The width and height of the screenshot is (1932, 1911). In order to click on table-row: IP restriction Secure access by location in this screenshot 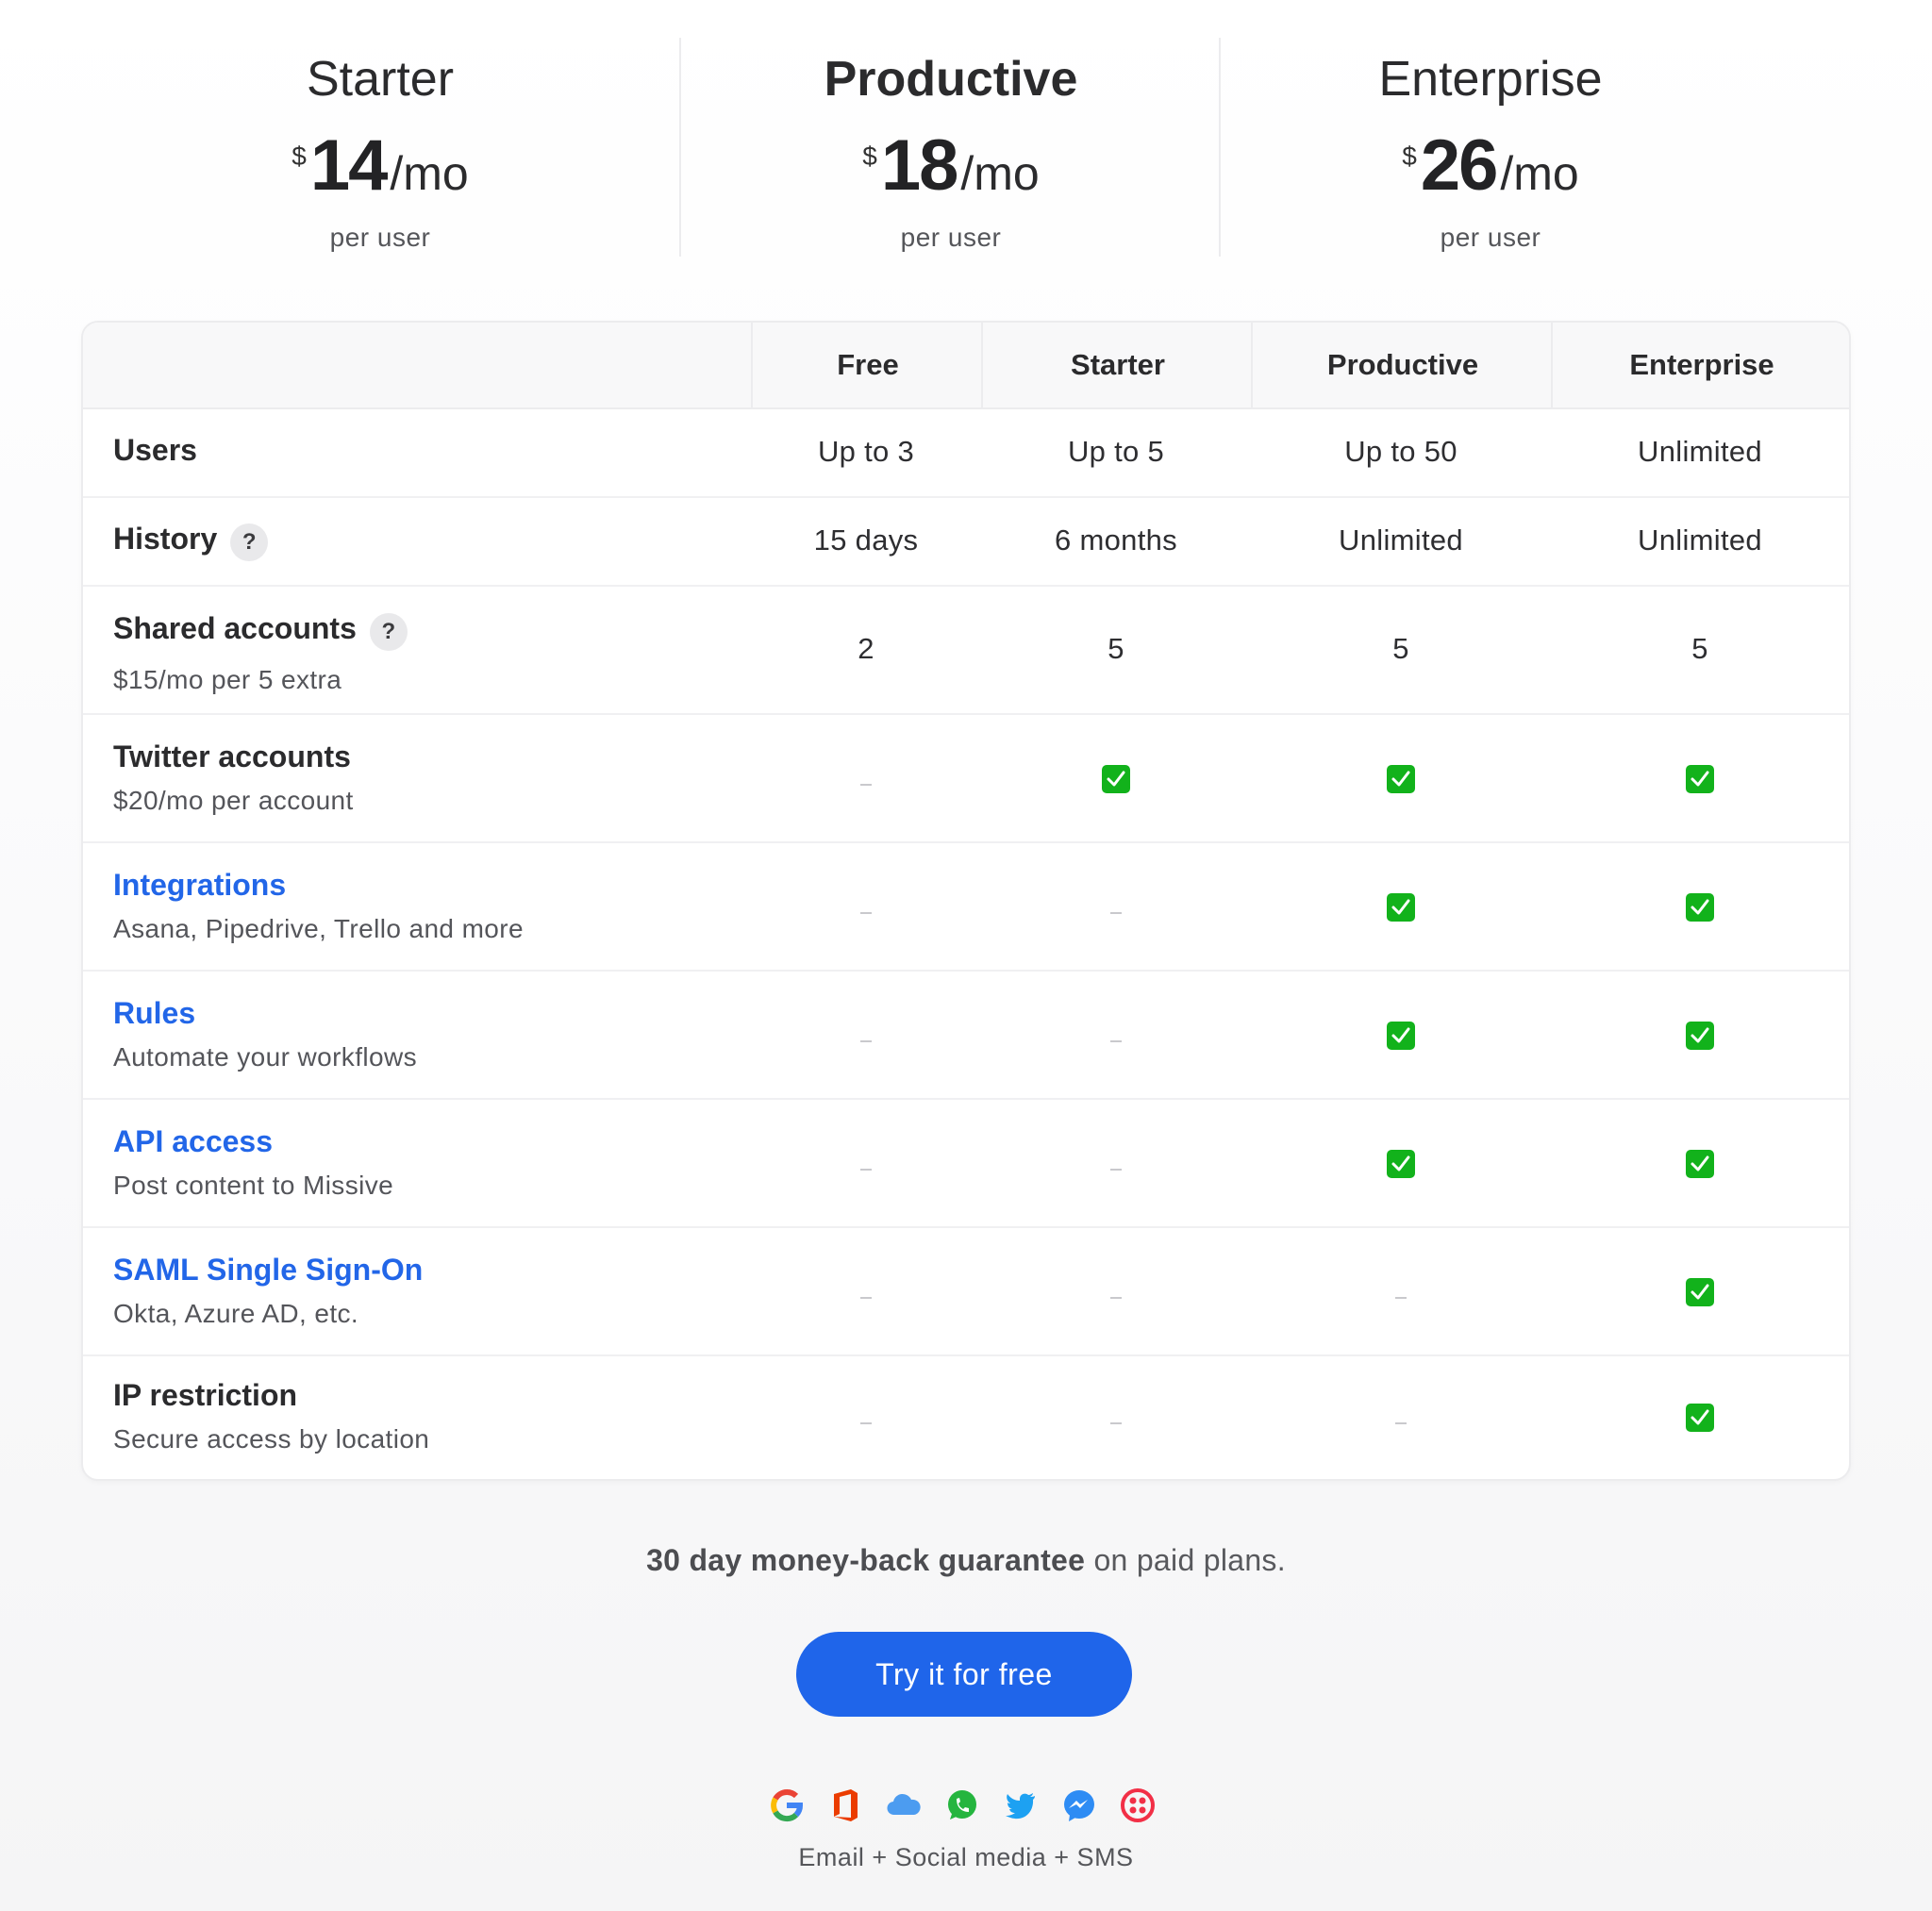, I will do `click(966, 1415)`.